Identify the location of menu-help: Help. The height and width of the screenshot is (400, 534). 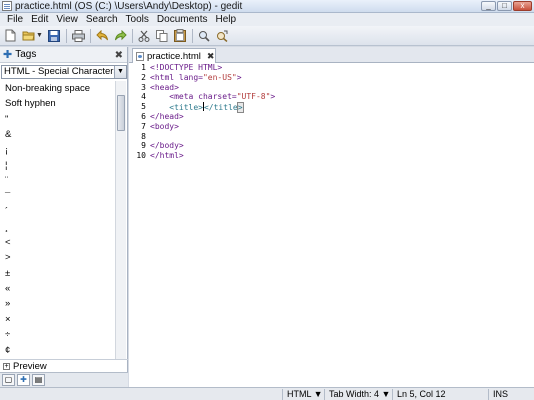
(225, 19).